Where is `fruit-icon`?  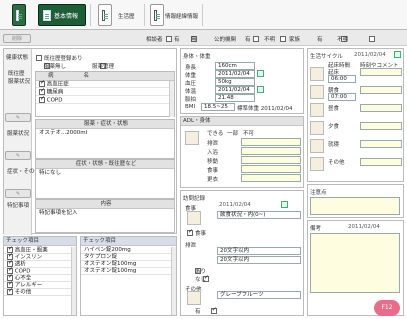
fruit-icon is located at coordinates (194, 298).